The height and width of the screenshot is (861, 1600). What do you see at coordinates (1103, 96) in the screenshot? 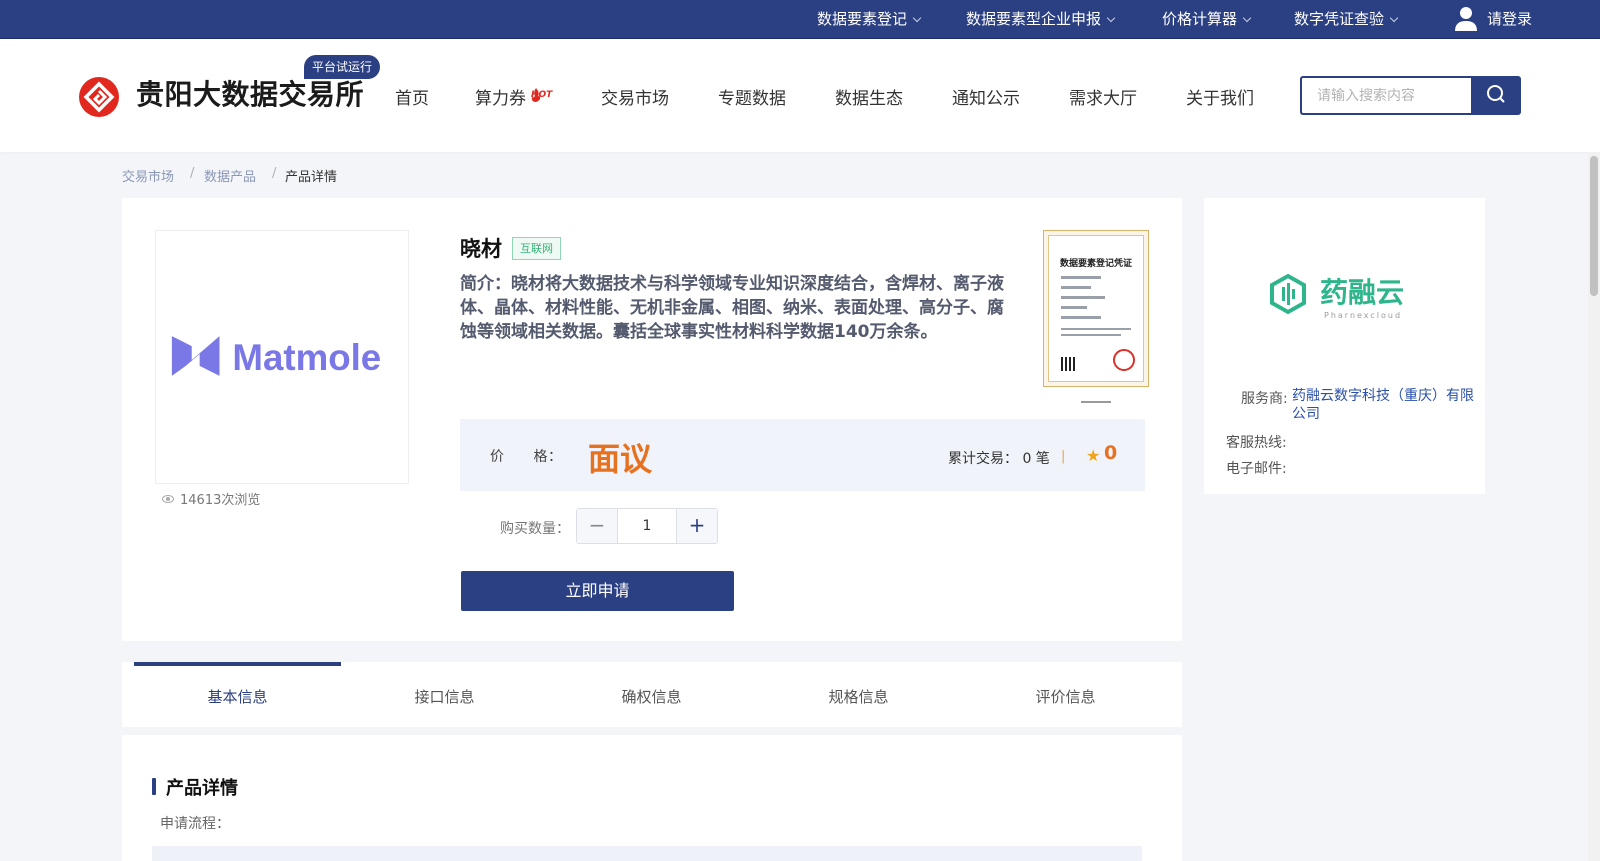
I see `nav-demand-hall: 需求大厅` at bounding box center [1103, 96].